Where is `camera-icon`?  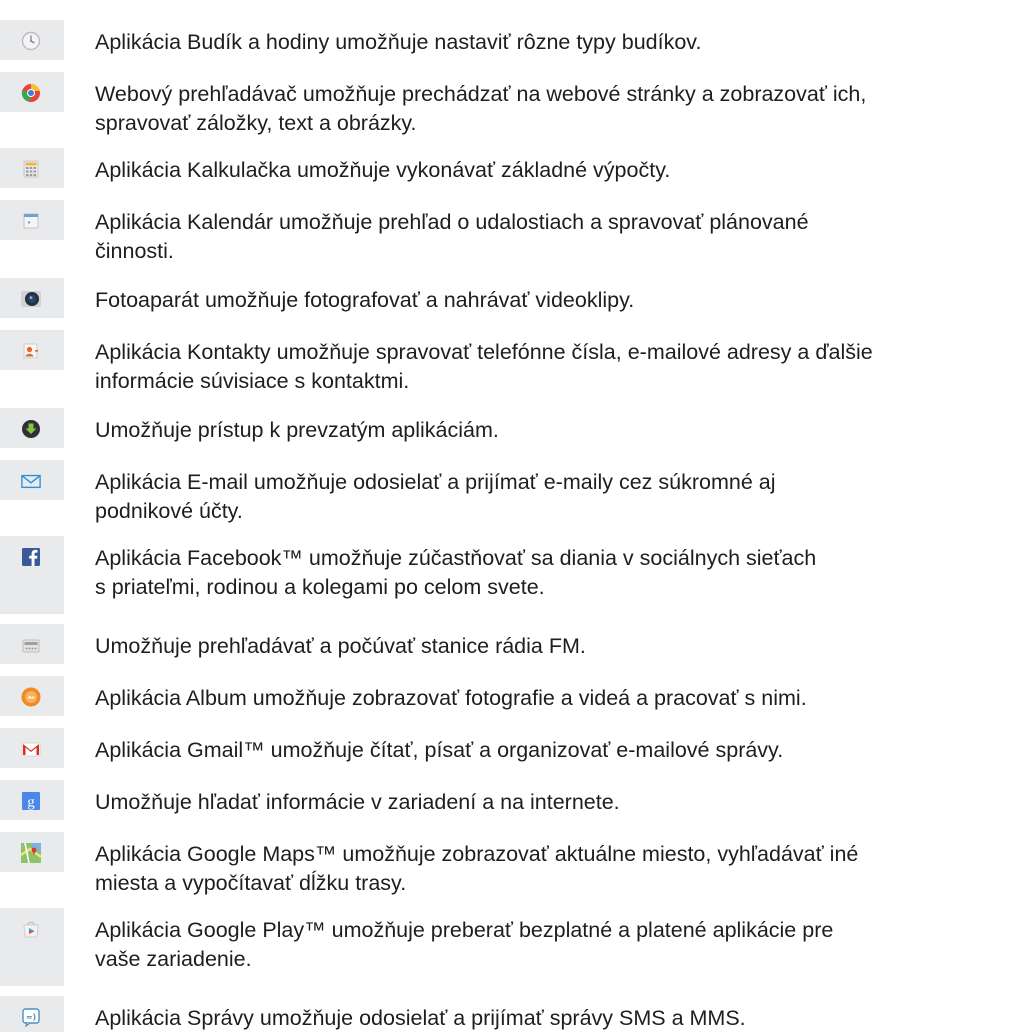
camera-icon is located at coordinates (31, 299).